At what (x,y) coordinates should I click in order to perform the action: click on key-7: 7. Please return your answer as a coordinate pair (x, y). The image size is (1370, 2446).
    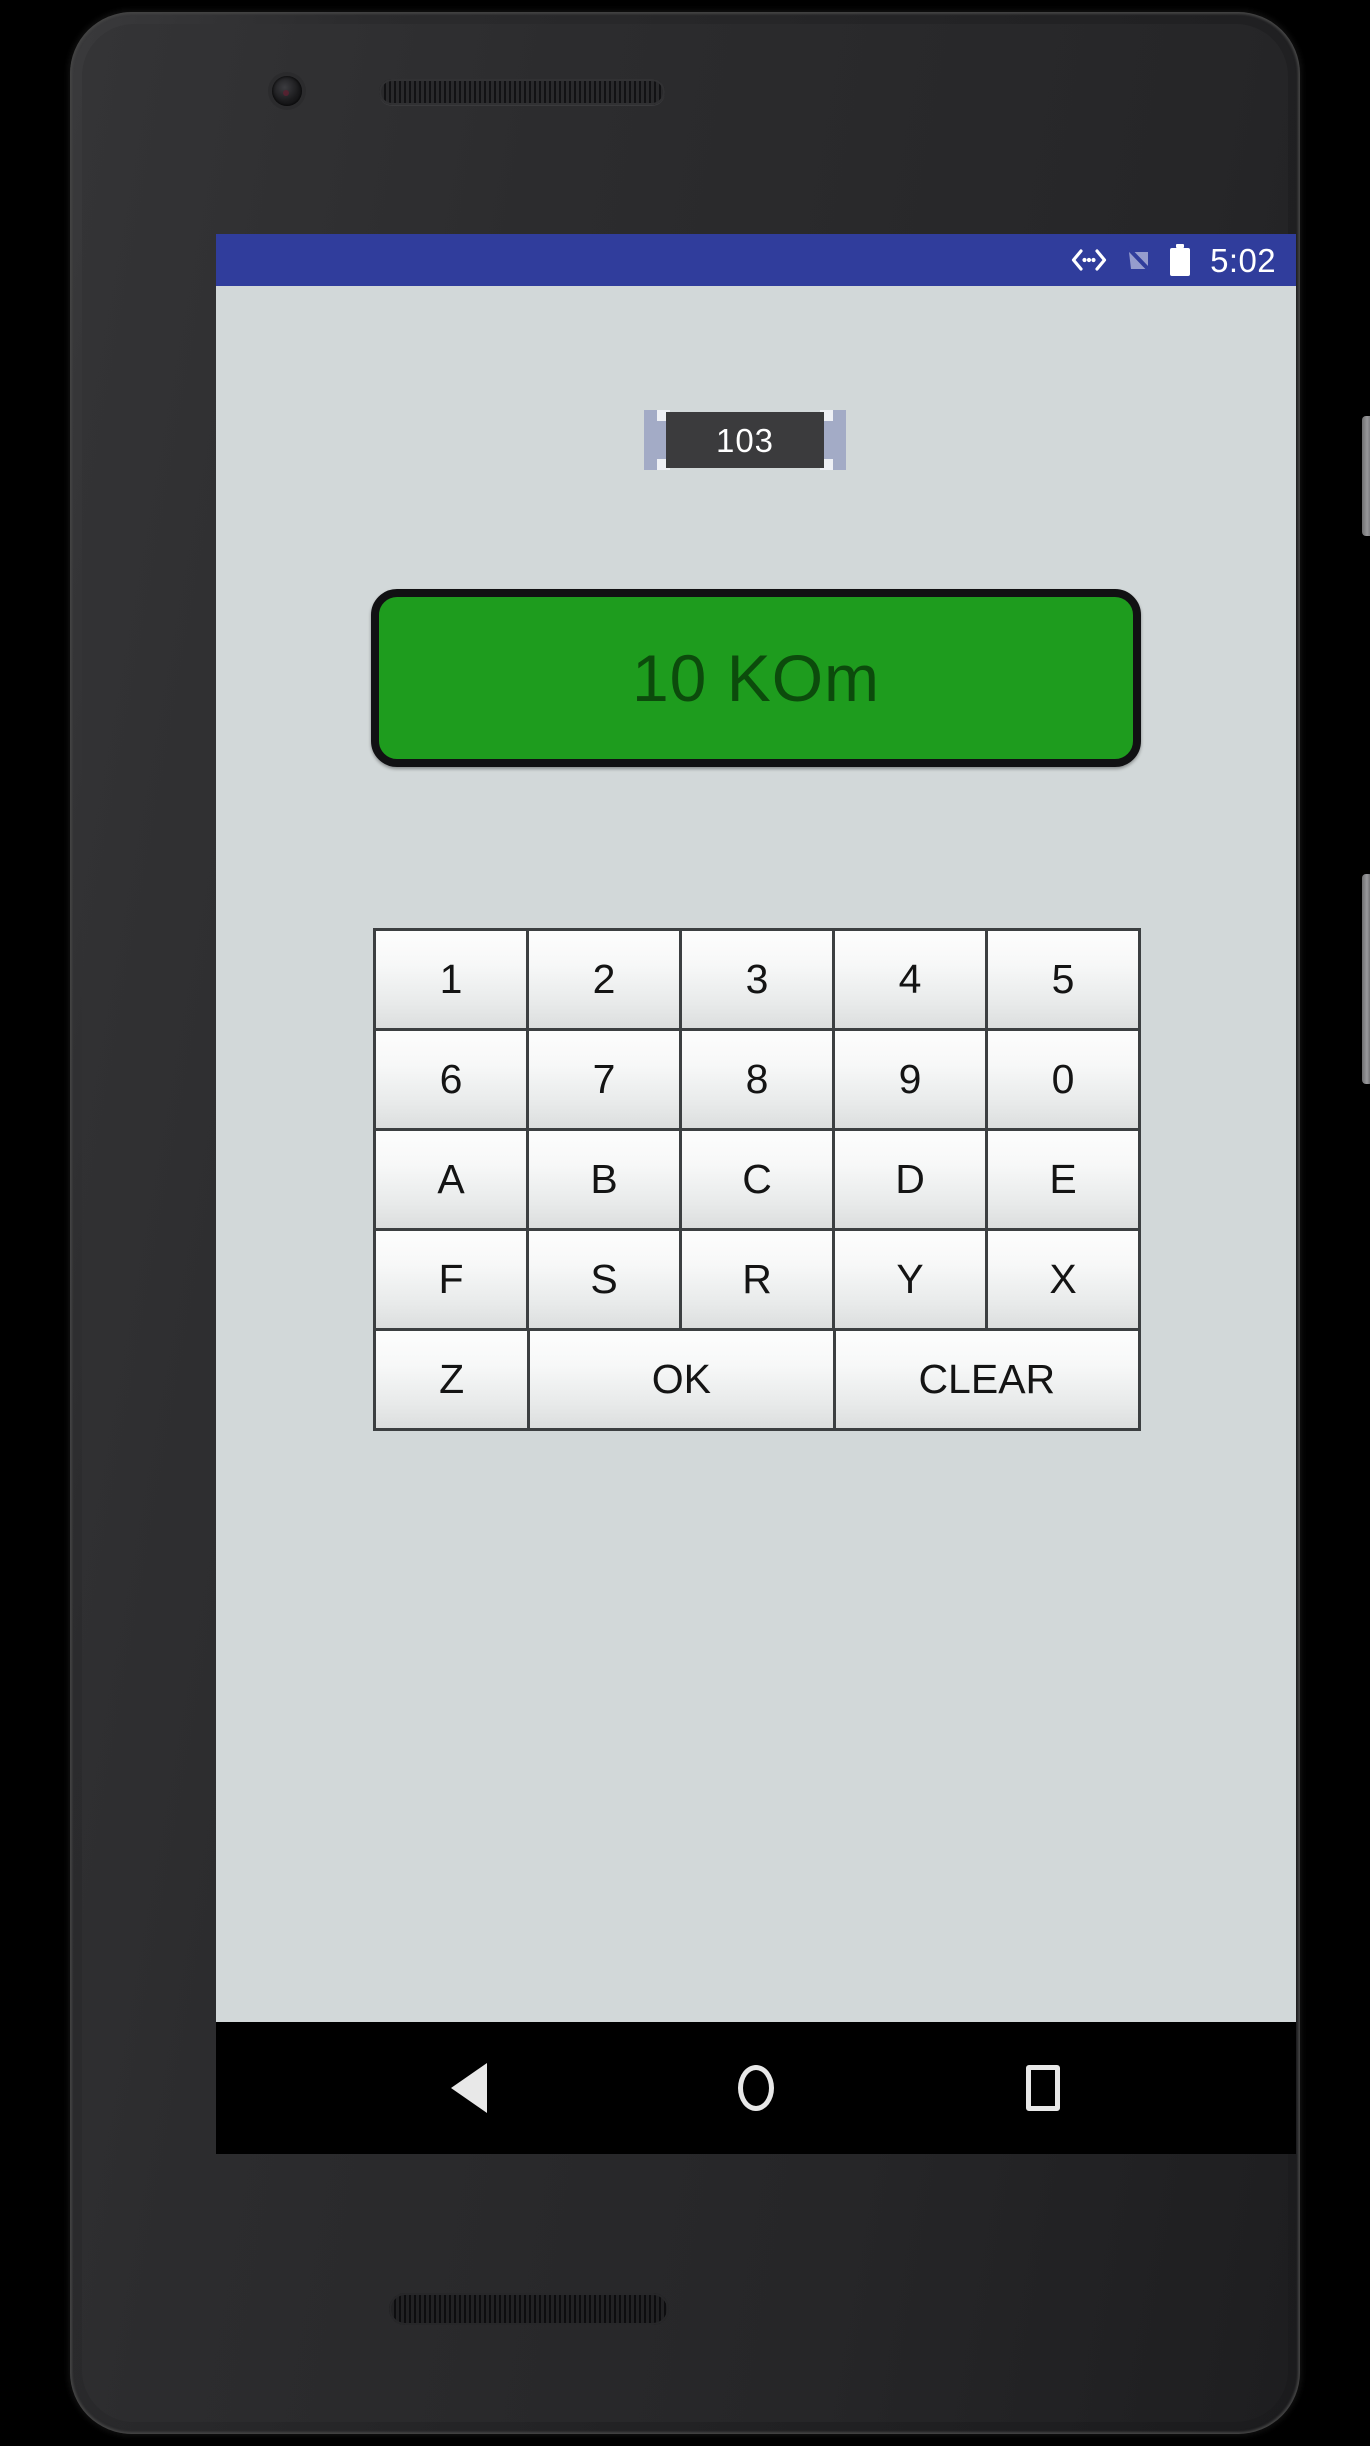
    Looking at the image, I should click on (604, 1079).